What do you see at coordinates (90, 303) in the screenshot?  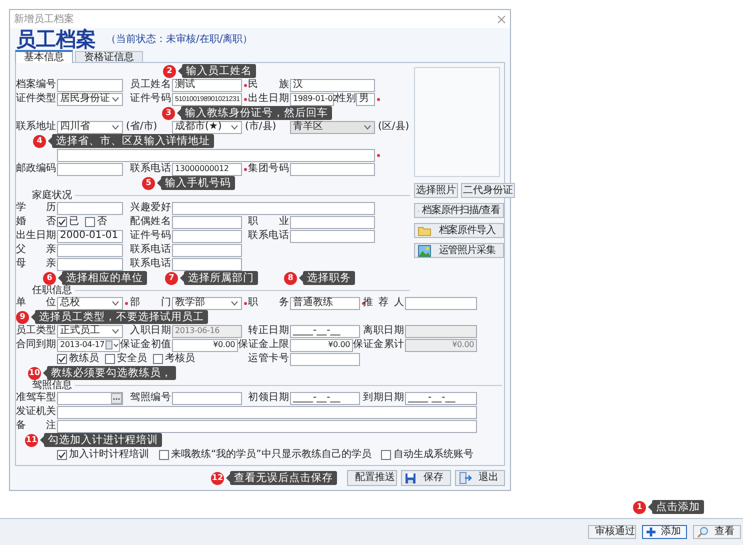 I see `dropdown: 总校` at bounding box center [90, 303].